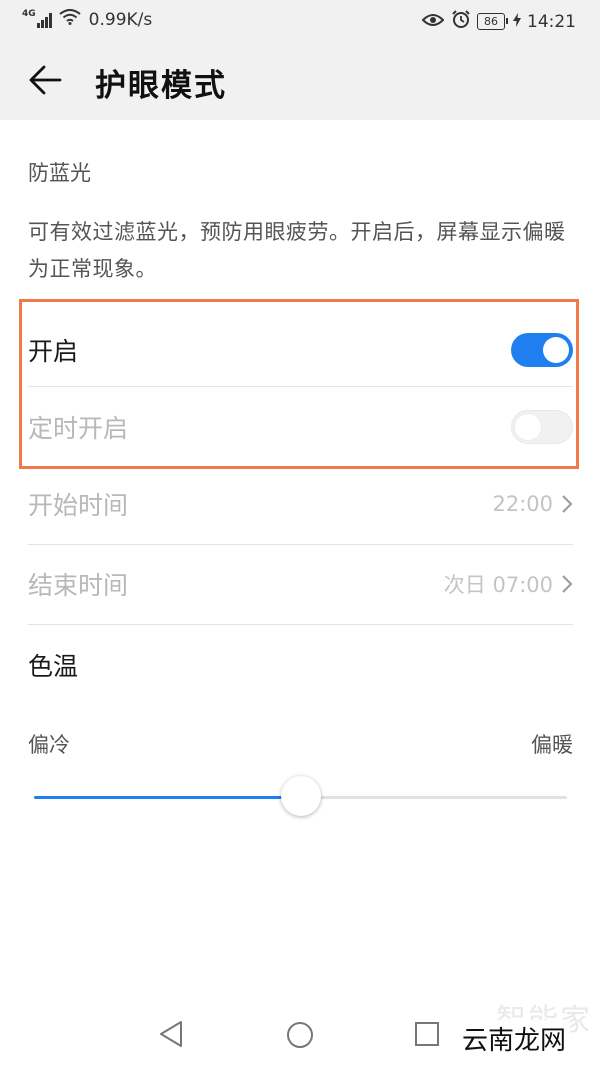  I want to click on nav-back-button, so click(171, 1036).